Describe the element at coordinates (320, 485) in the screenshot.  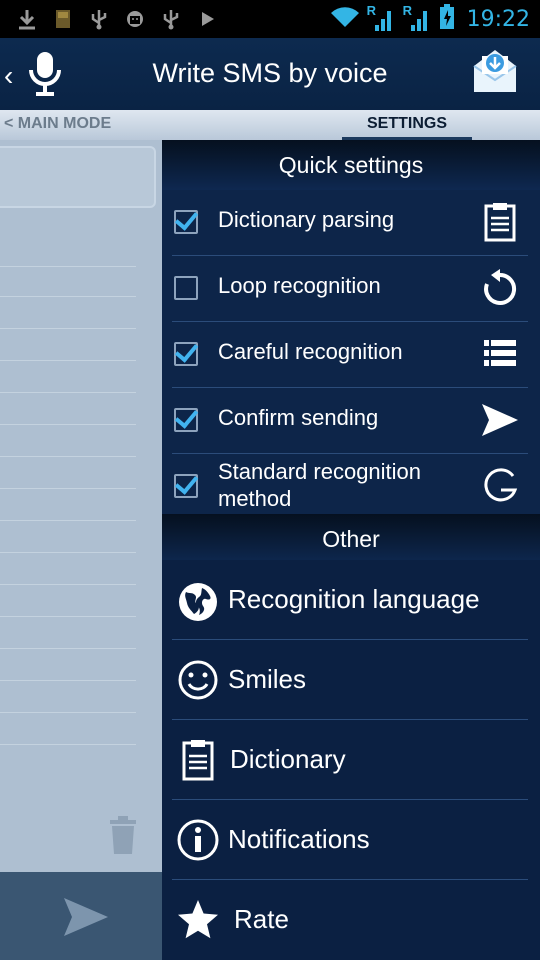
I see `setting-label: Standard recognition method` at that location.